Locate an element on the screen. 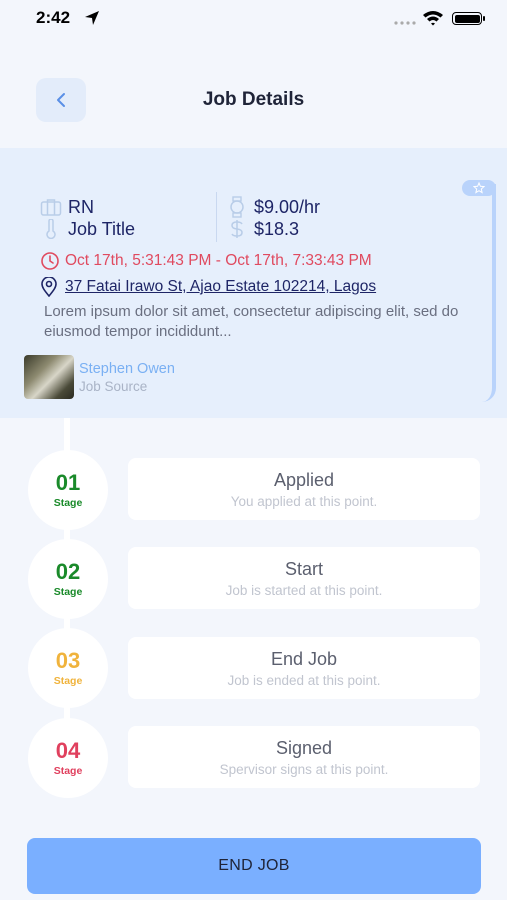  job-title-row: Job Title is located at coordinates (87, 229).